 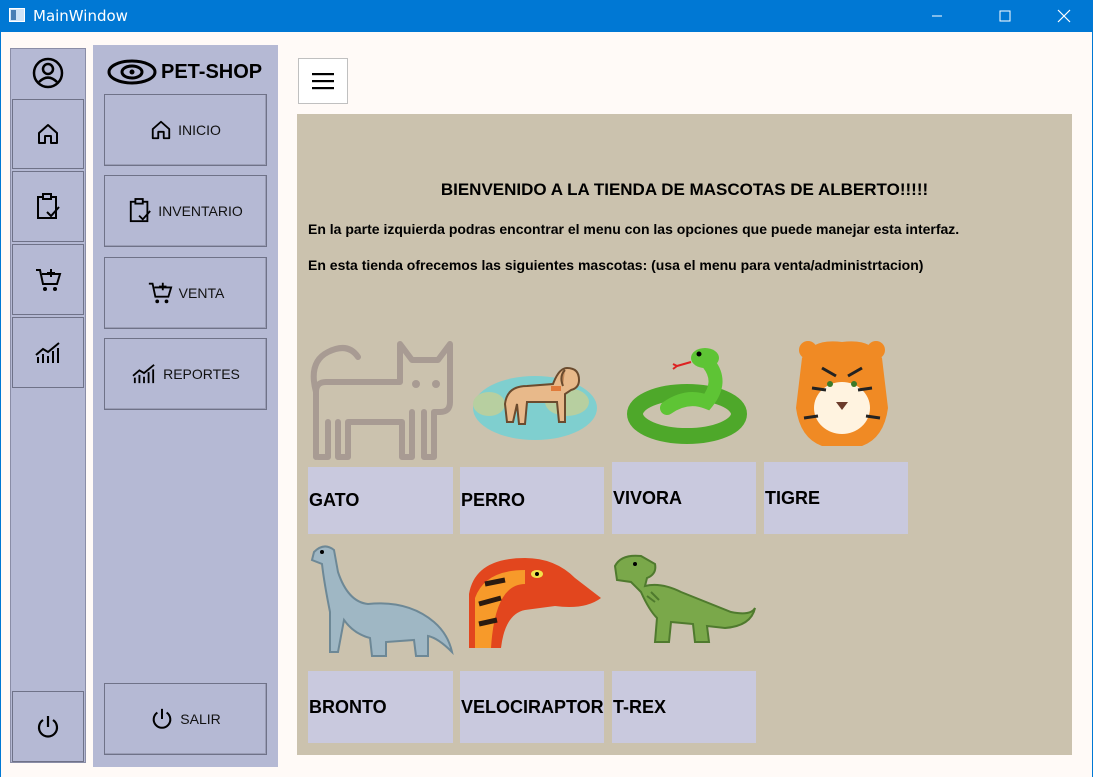 What do you see at coordinates (380, 500) in the screenshot?
I see `pet-label-gato: GATO` at bounding box center [380, 500].